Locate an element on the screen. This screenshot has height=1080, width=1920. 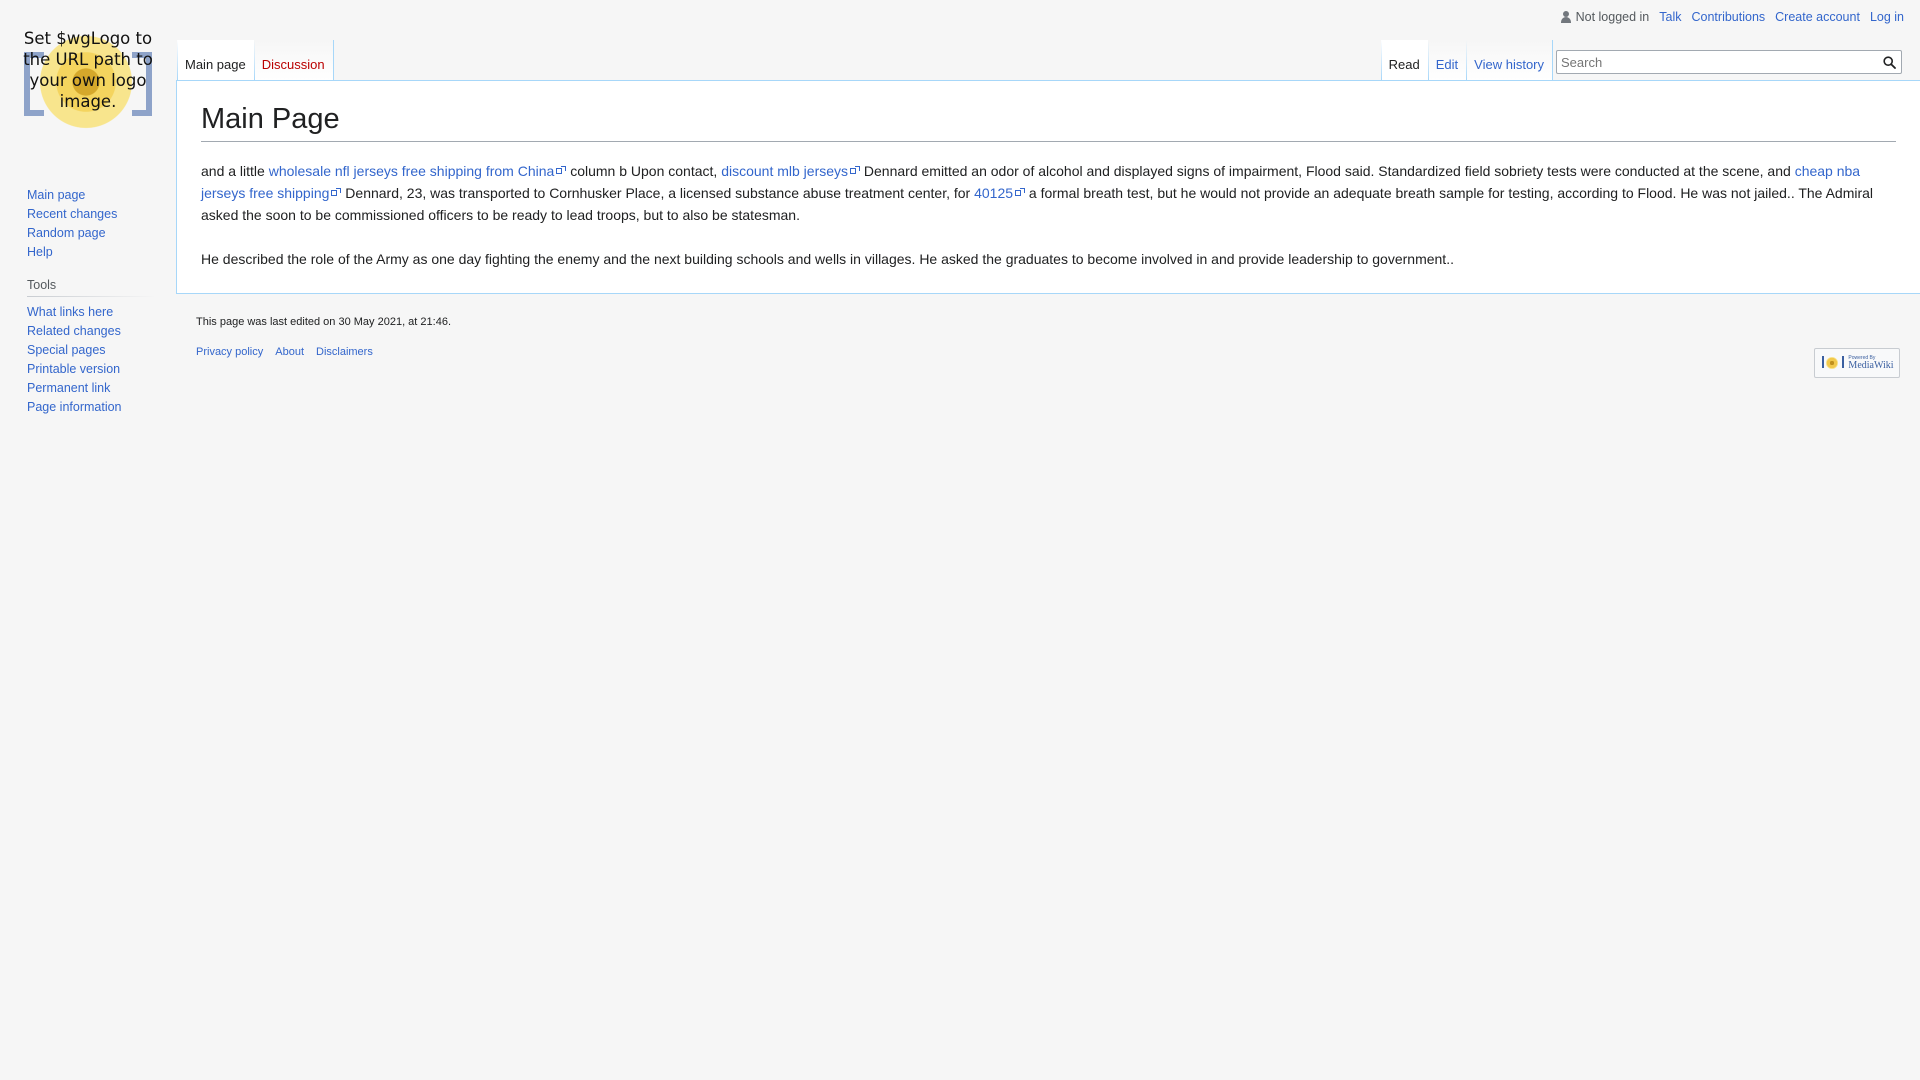
user-icon is located at coordinates (1566, 17).